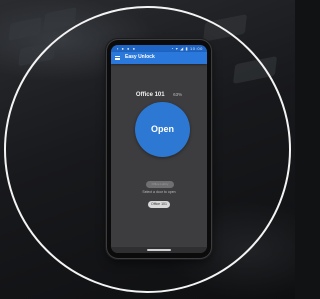  I want to click on door-chip-disabled: Office Lobby, so click(160, 184).